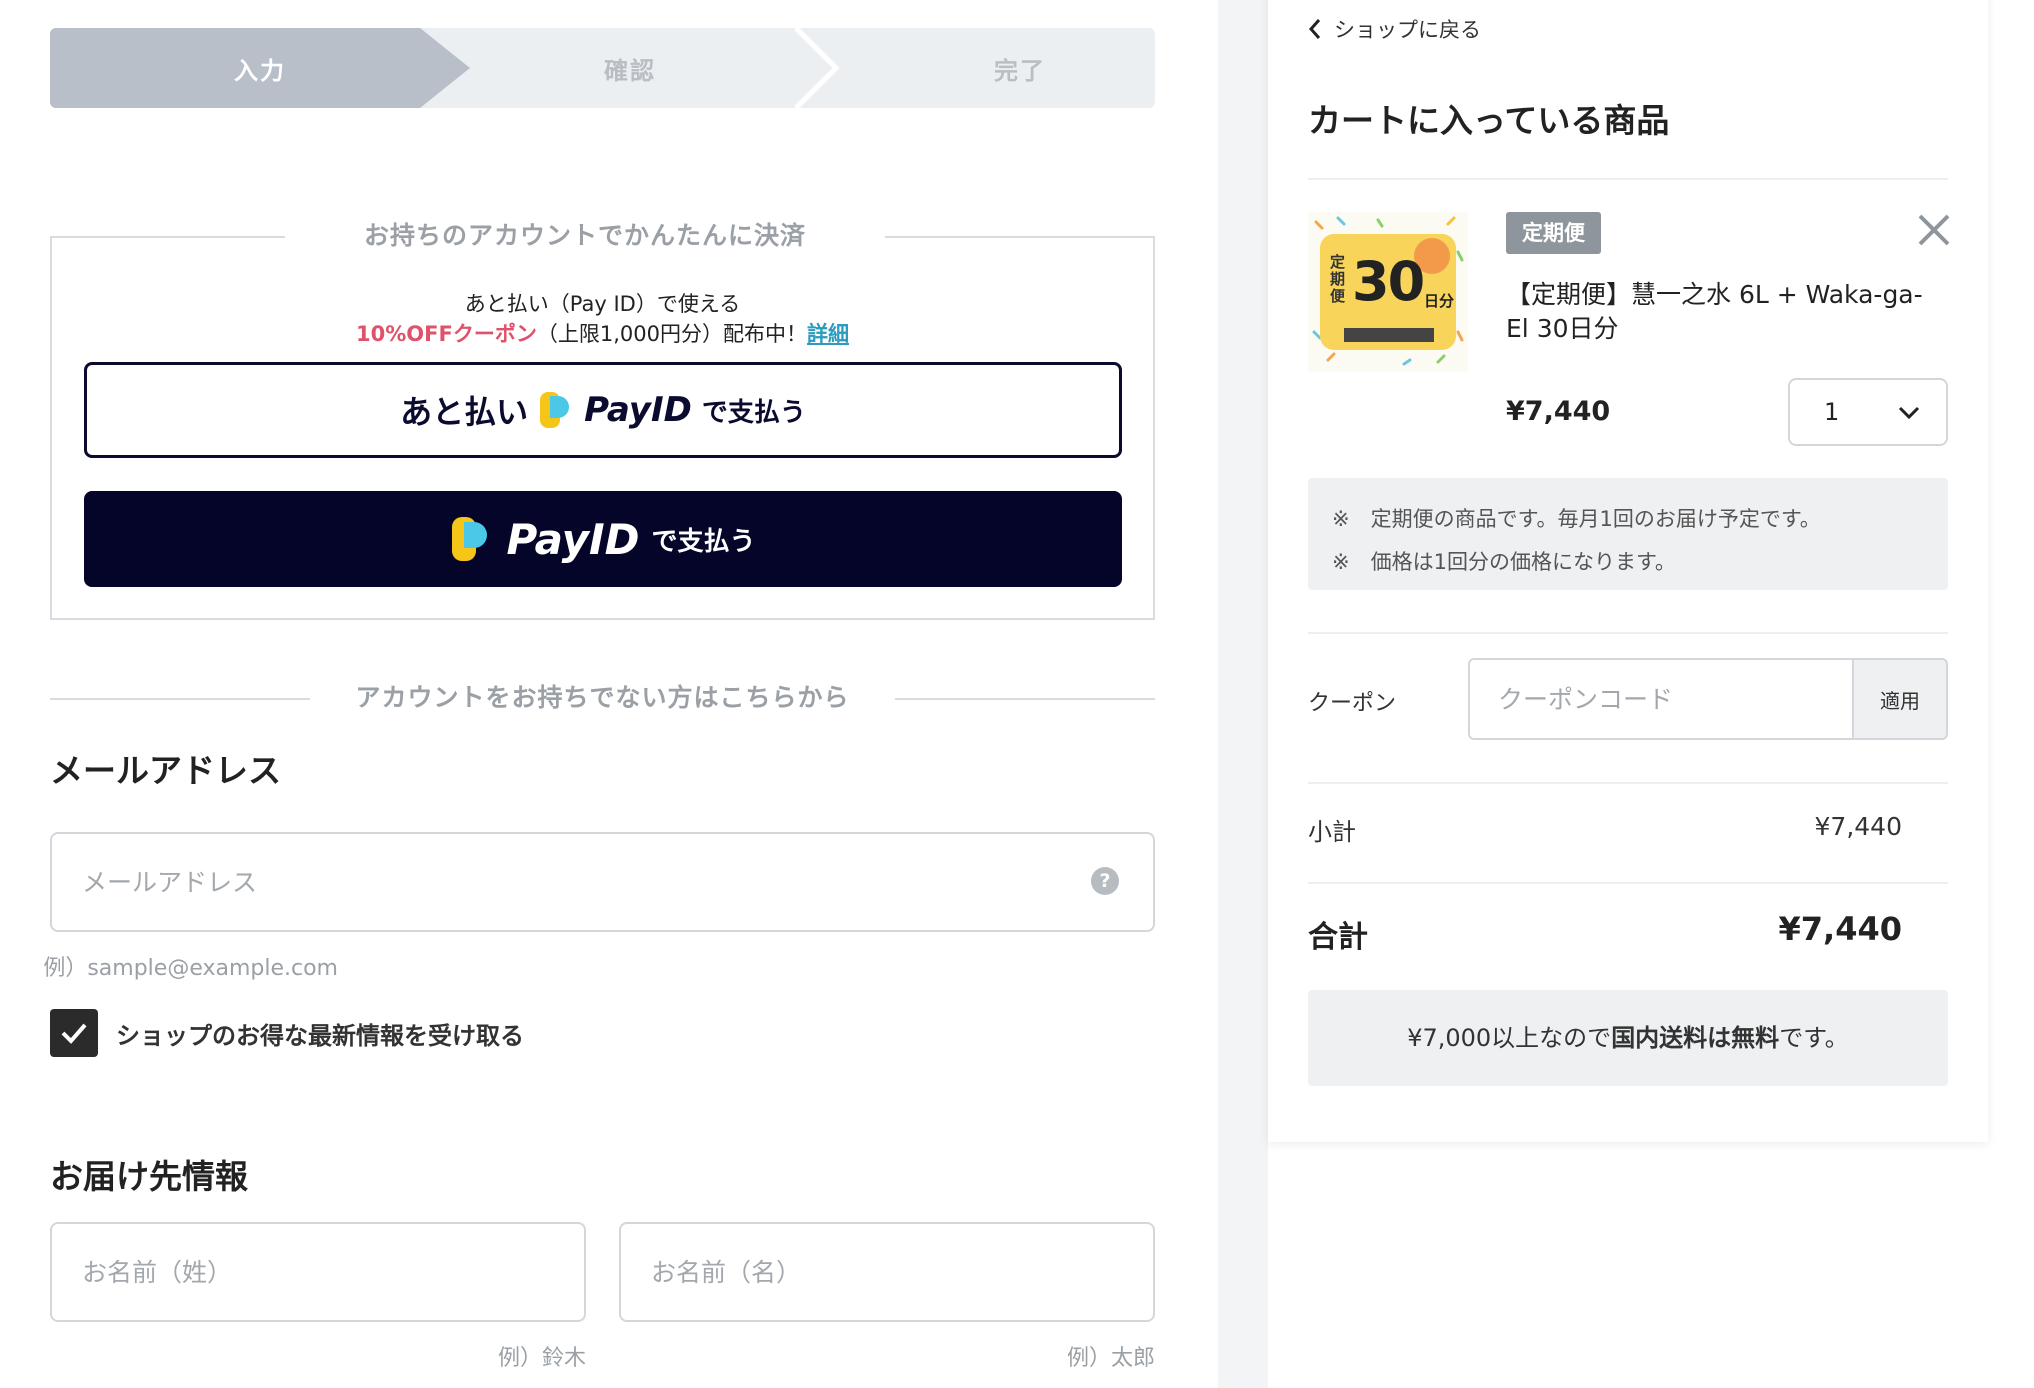 The width and height of the screenshot is (2034, 1388). What do you see at coordinates (1576, 519) in the screenshot?
I see `note-line: ※ 定期便の商品です。毎月1回のお届け予定です。` at bounding box center [1576, 519].